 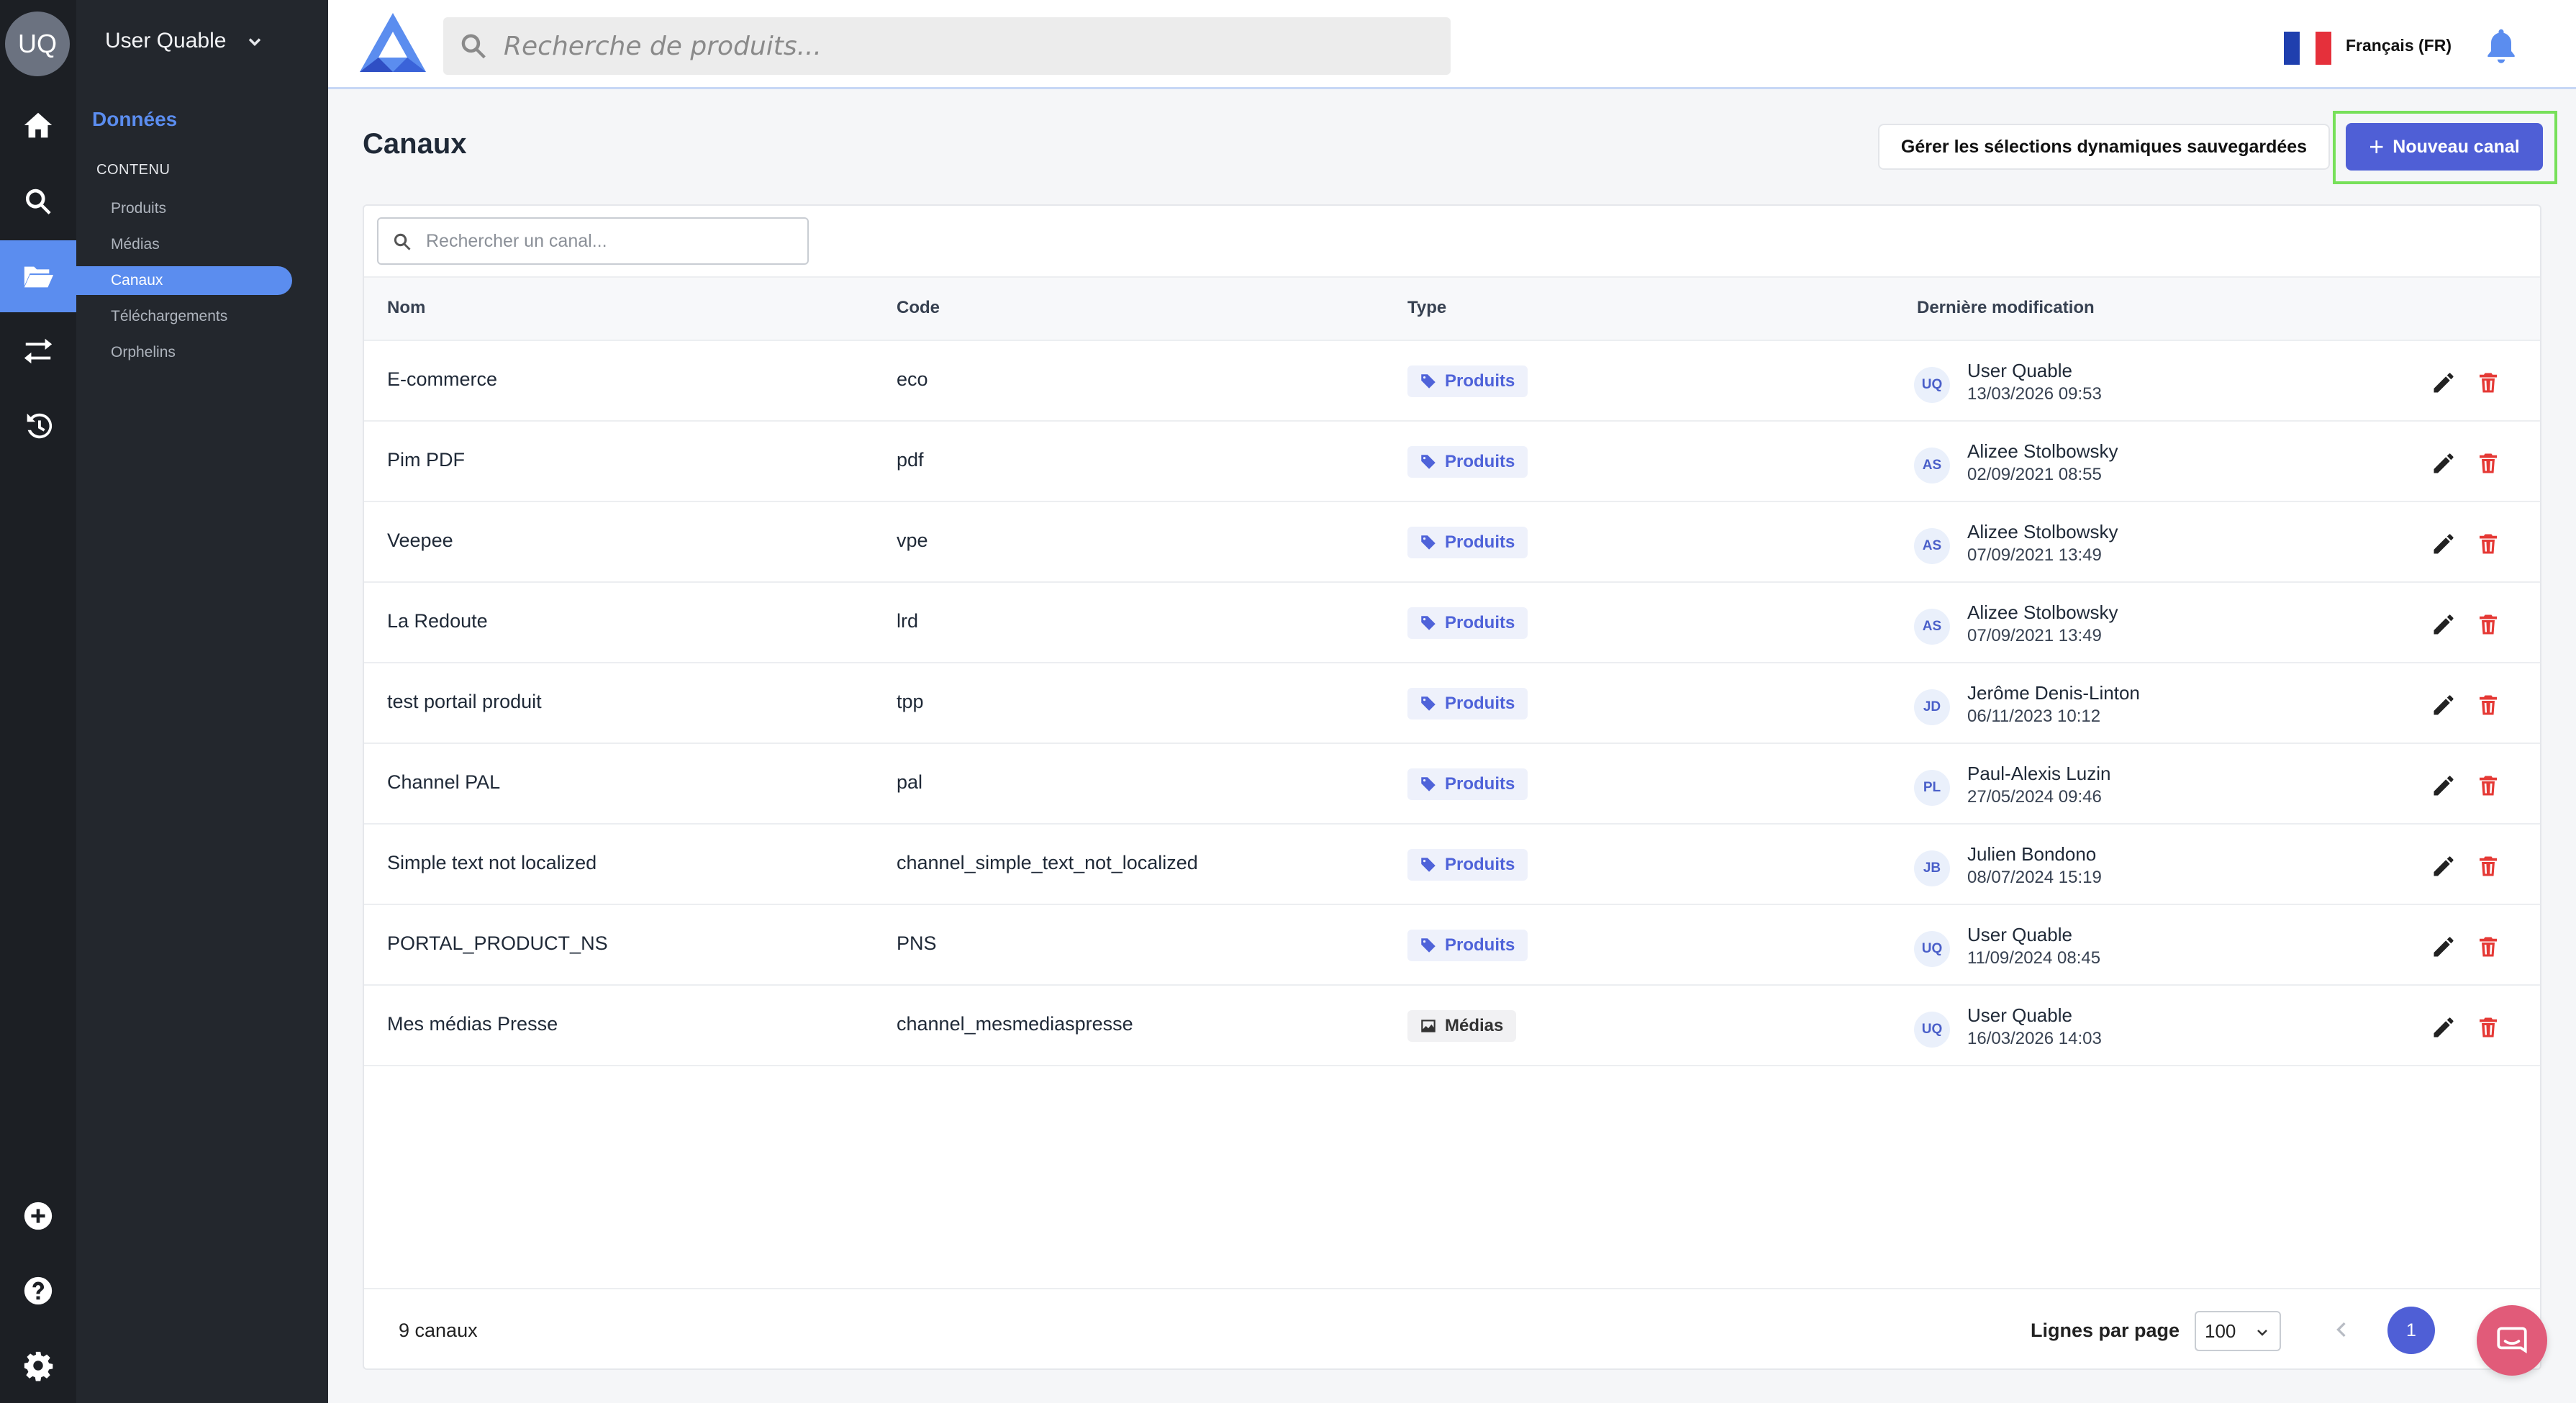 I want to click on user-menu: User Quable, so click(x=165, y=41).